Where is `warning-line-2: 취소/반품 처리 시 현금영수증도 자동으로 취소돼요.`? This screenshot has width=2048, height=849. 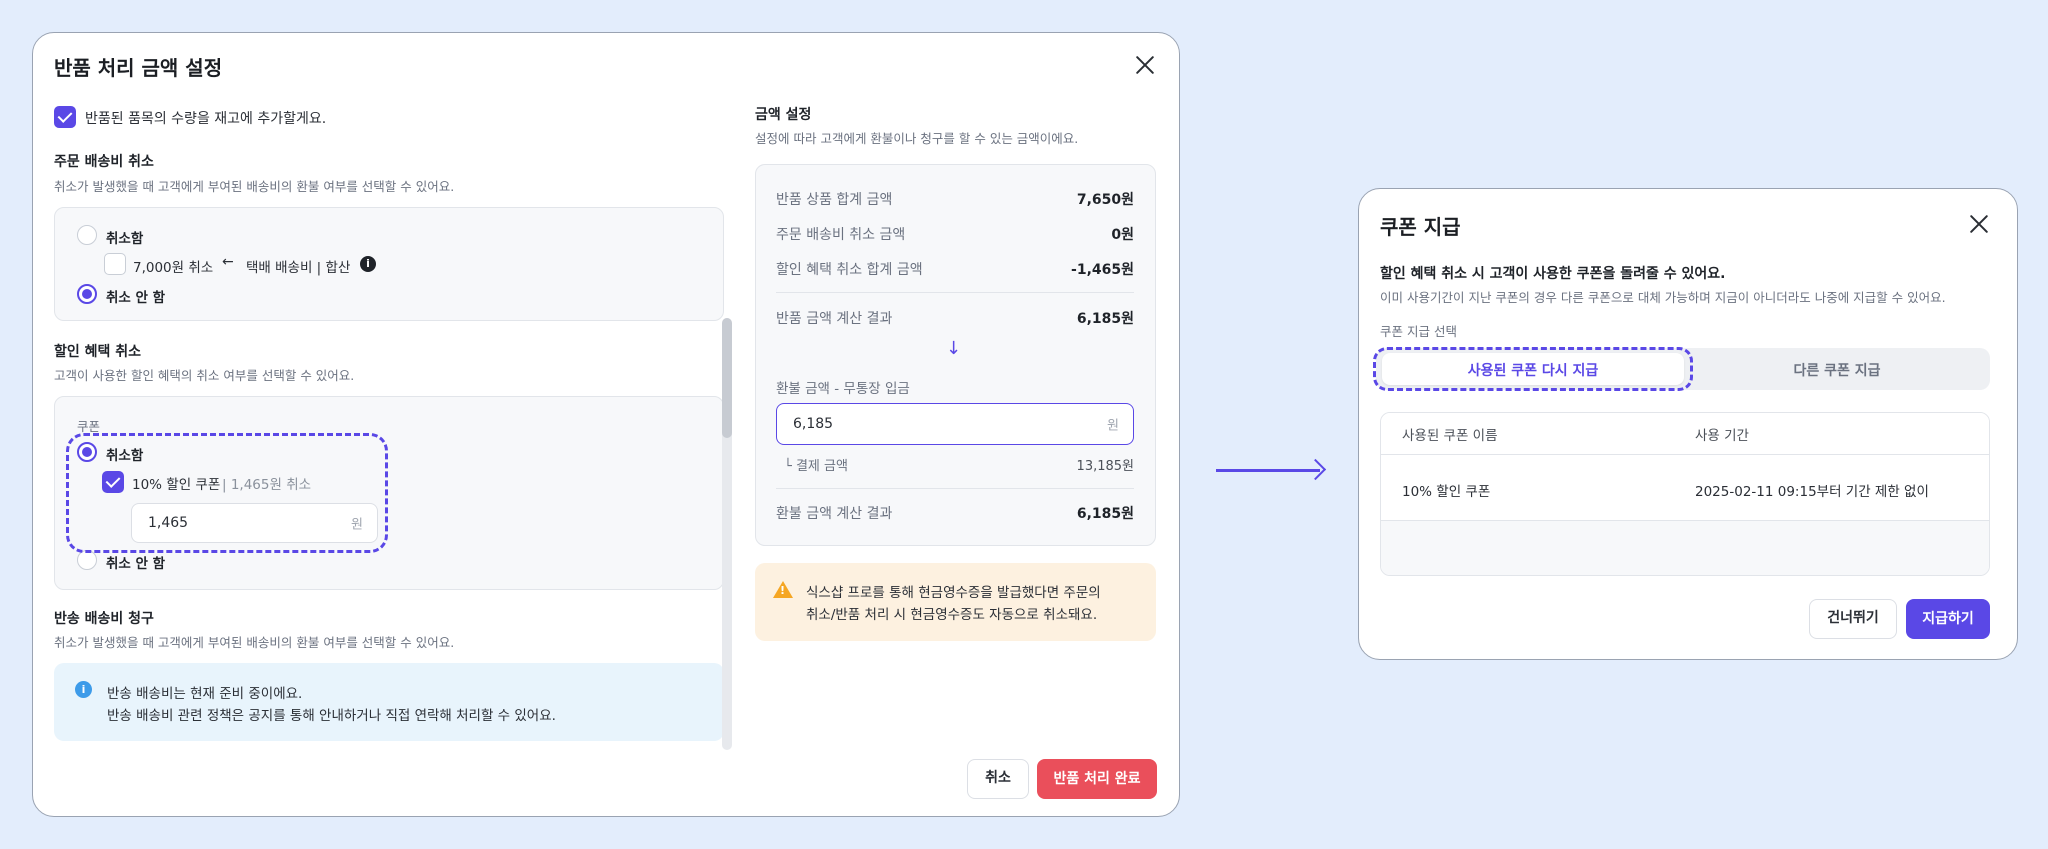 warning-line-2: 취소/반품 처리 시 현금영수증도 자동으로 취소돼요. is located at coordinates (952, 615).